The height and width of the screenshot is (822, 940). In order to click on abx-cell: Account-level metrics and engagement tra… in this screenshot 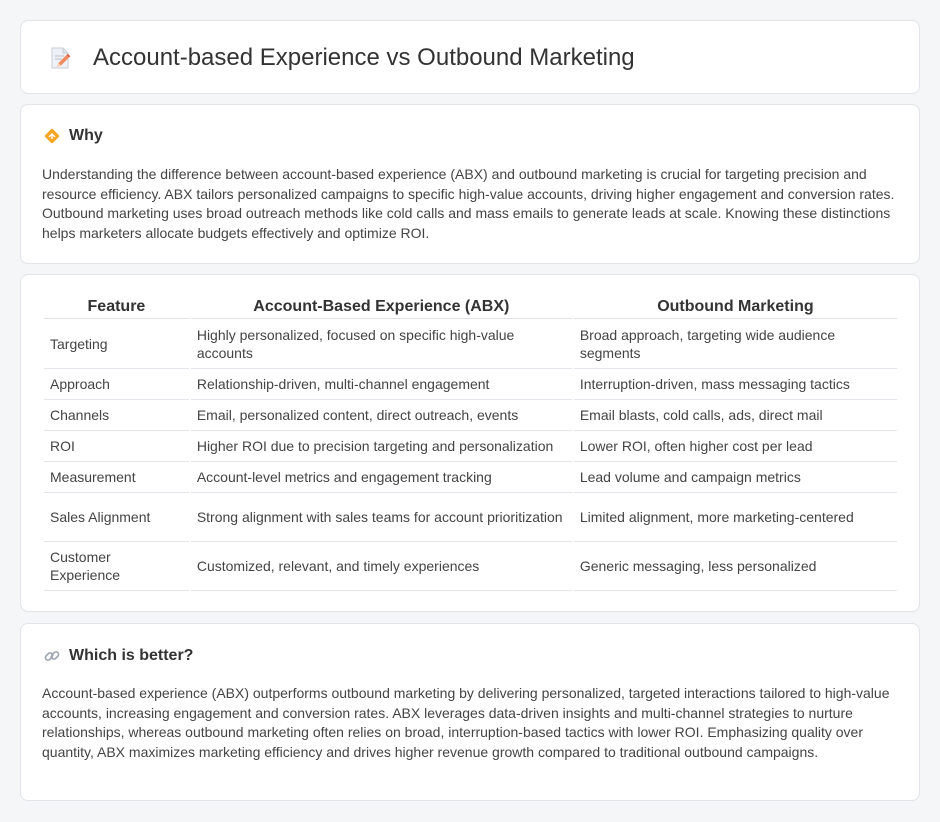, I will do `click(381, 477)`.